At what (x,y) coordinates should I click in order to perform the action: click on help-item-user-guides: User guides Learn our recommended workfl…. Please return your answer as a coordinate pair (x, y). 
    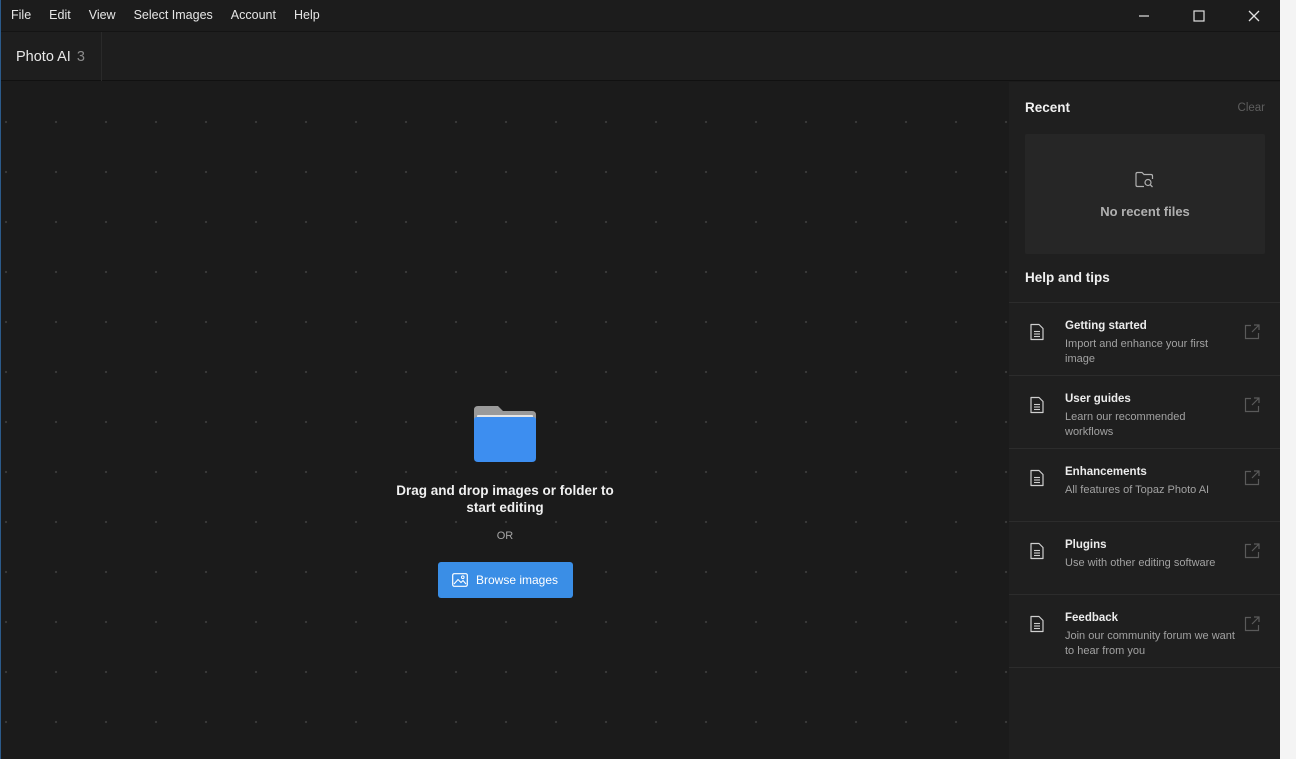
    Looking at the image, I should click on (1145, 412).